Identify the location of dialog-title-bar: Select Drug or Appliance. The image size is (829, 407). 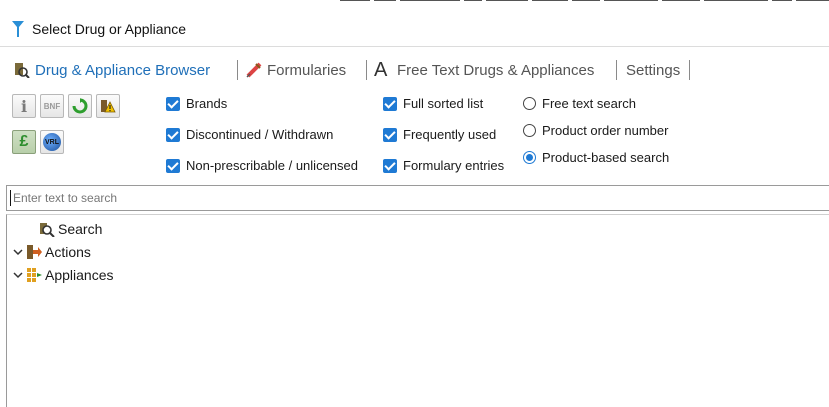
(414, 29).